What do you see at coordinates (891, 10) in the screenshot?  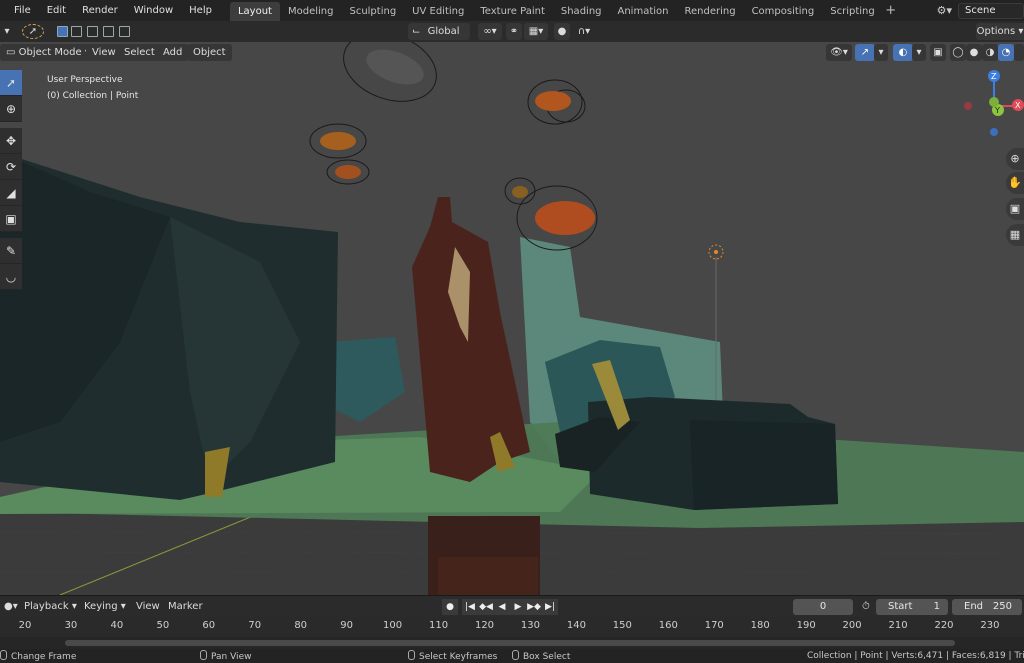 I see `add-workspace-button: +` at bounding box center [891, 10].